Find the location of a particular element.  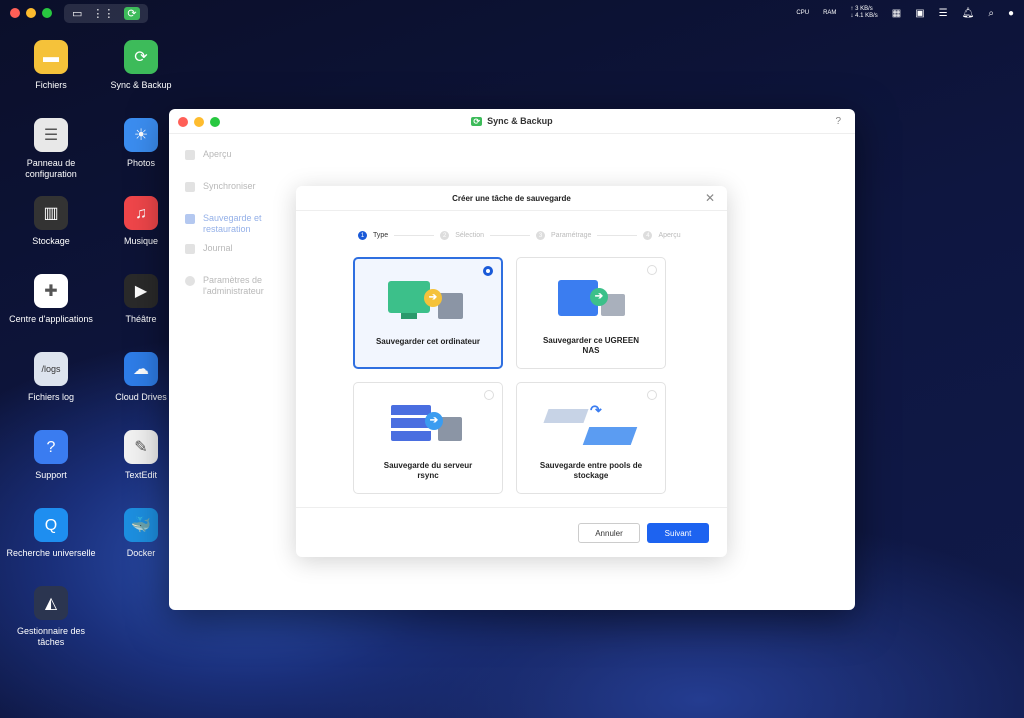

step-apercu: 4 Aperçu is located at coordinates (662, 235).